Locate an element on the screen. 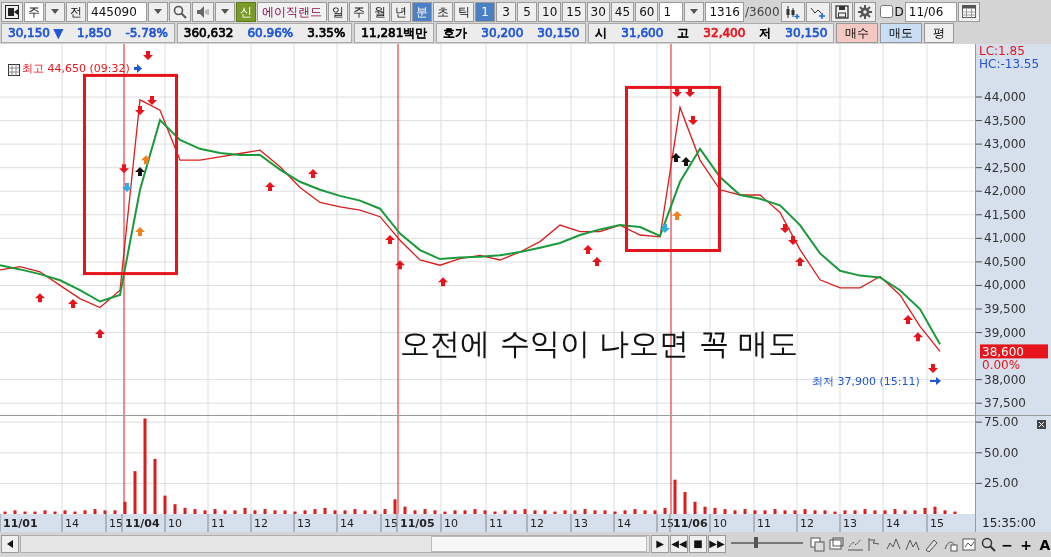 This screenshot has height=557, width=1051. interval-tab: 30 is located at coordinates (598, 11).